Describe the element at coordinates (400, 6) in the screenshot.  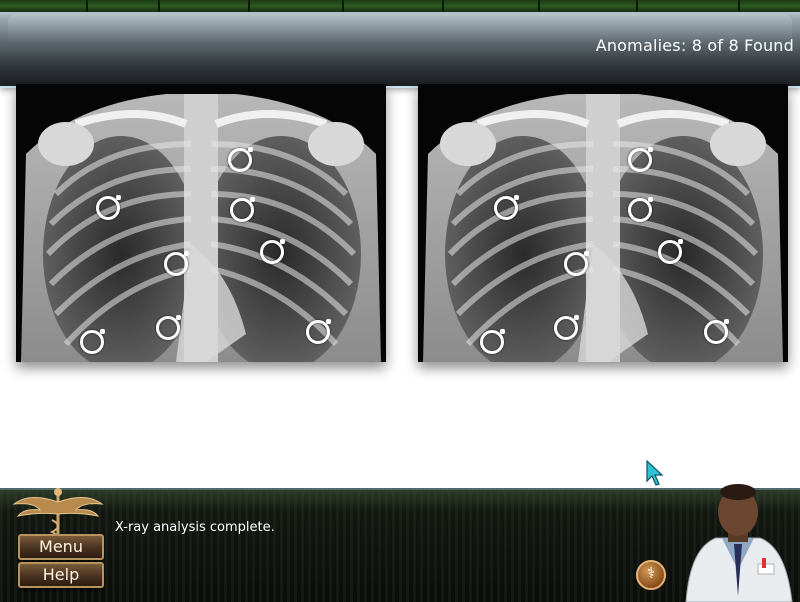
I see `top-grass-strip` at that location.